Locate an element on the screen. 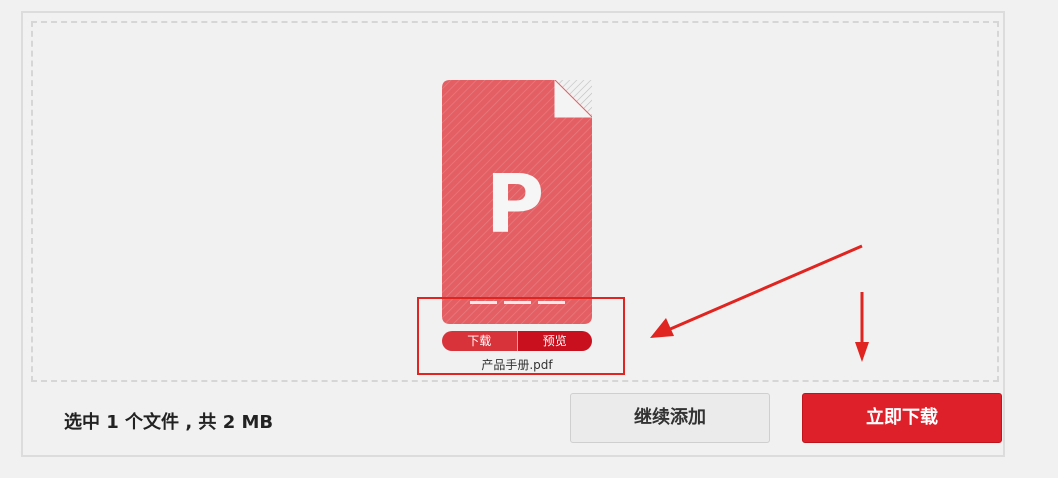 Image resolution: width=1058 pixels, height=478 pixels. annotation-highlight-box is located at coordinates (521, 336).